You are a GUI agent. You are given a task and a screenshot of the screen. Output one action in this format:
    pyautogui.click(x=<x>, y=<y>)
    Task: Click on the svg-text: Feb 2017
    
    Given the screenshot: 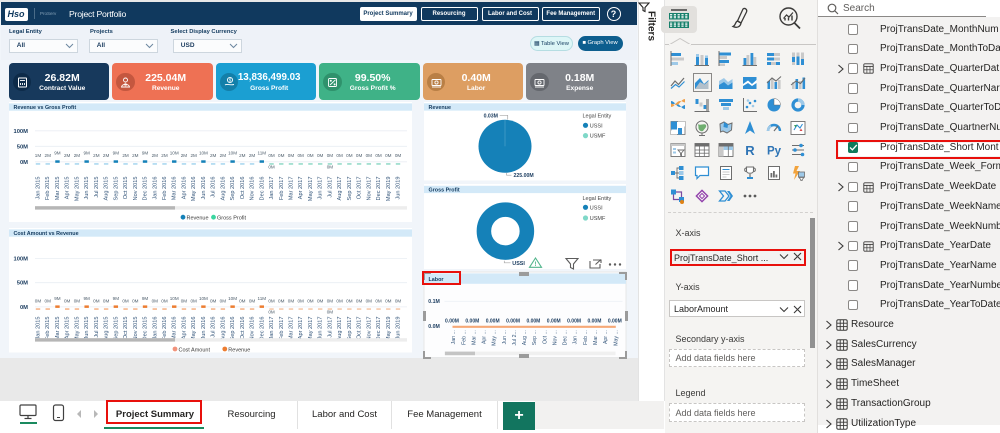 What is the action you would take?
    pyautogui.click(x=281, y=189)
    